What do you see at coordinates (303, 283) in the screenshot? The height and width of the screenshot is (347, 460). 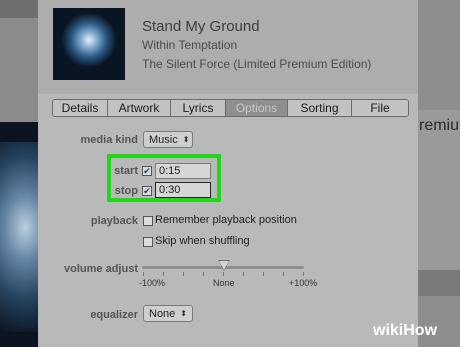 I see `volume-max-label: +100%` at bounding box center [303, 283].